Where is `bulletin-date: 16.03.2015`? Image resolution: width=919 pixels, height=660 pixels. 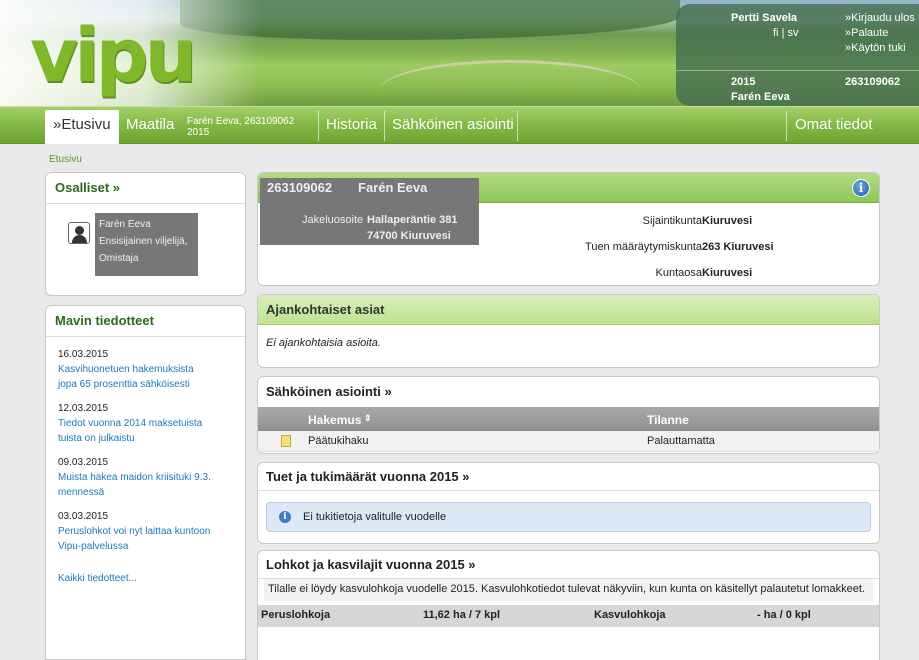 bulletin-date: 16.03.2015 is located at coordinates (83, 354).